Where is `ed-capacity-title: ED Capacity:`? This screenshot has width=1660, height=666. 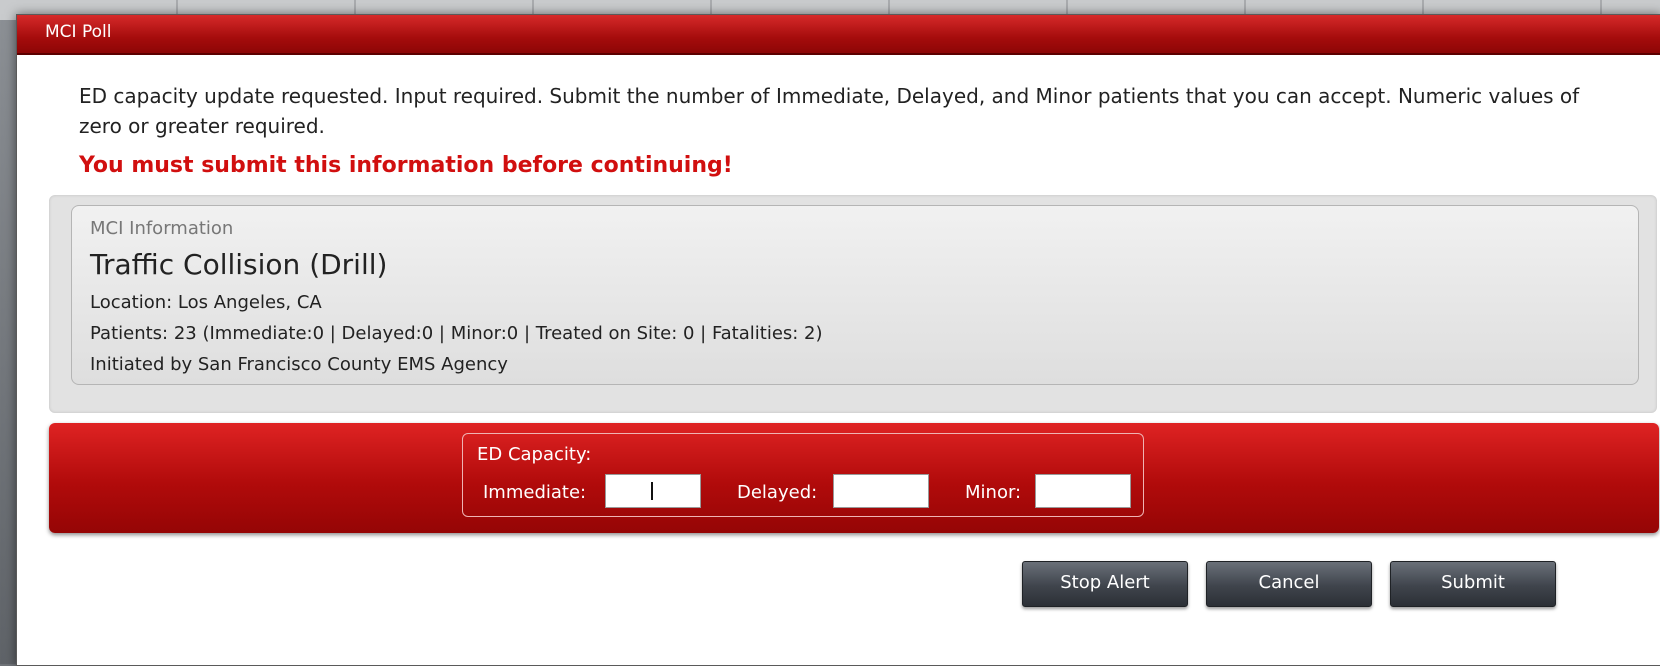
ed-capacity-title: ED Capacity: is located at coordinates (534, 454).